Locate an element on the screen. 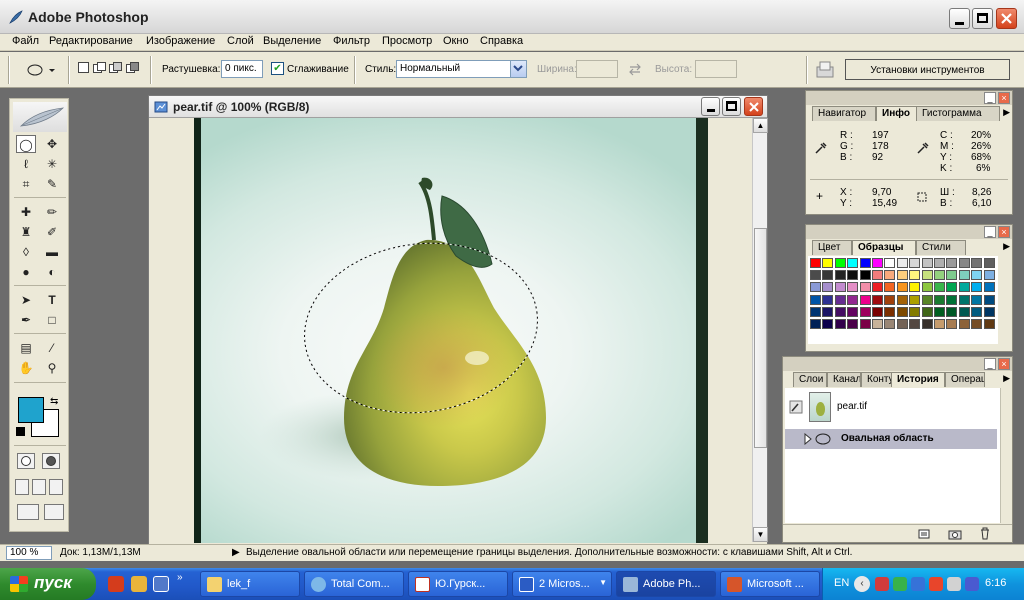  history-step-row: Овальная область is located at coordinates (891, 439).